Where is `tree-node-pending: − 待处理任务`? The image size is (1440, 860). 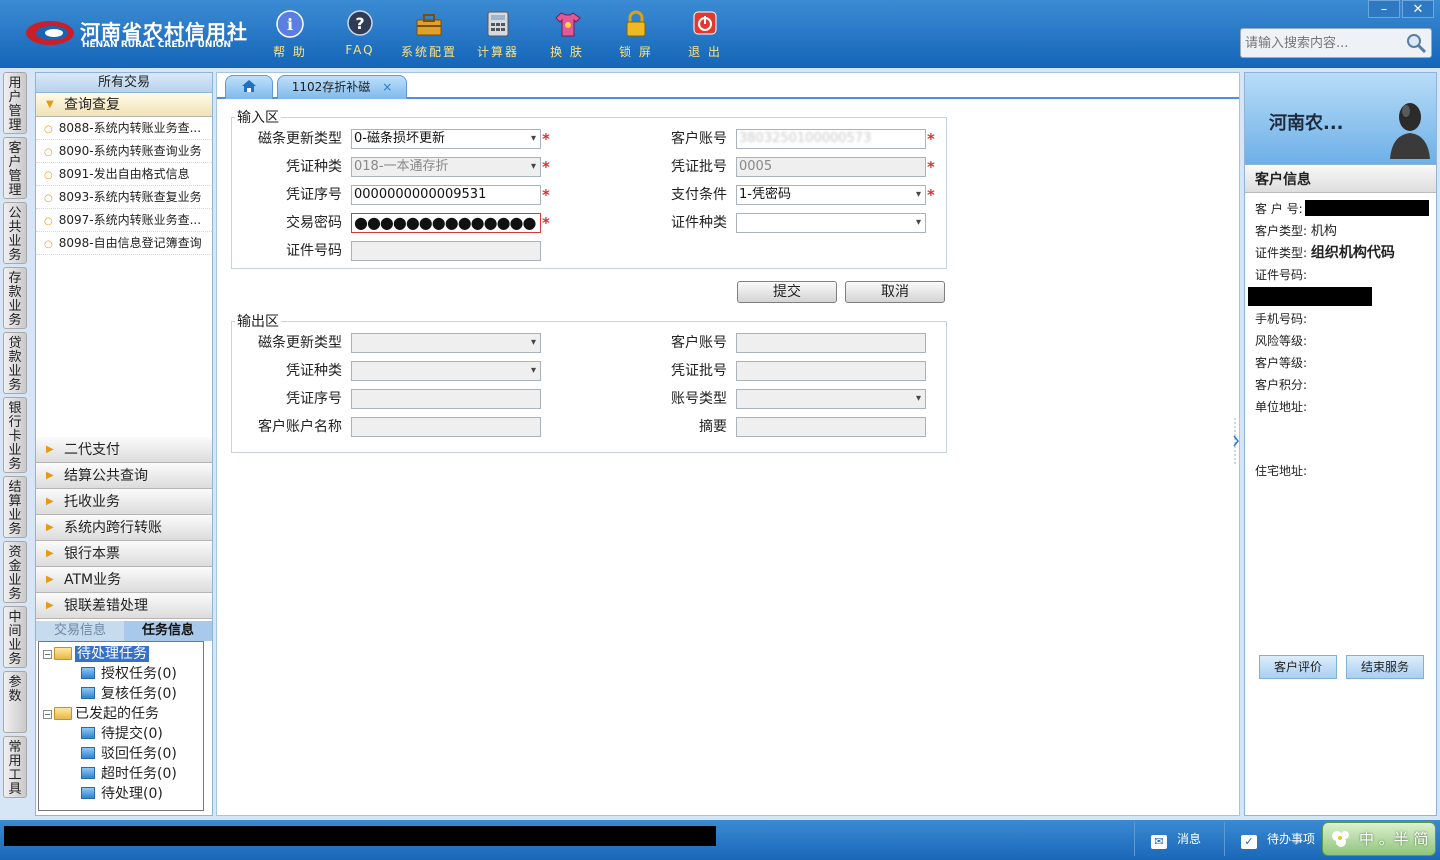
tree-node-pending: − 待处理任务 is located at coordinates (121, 654).